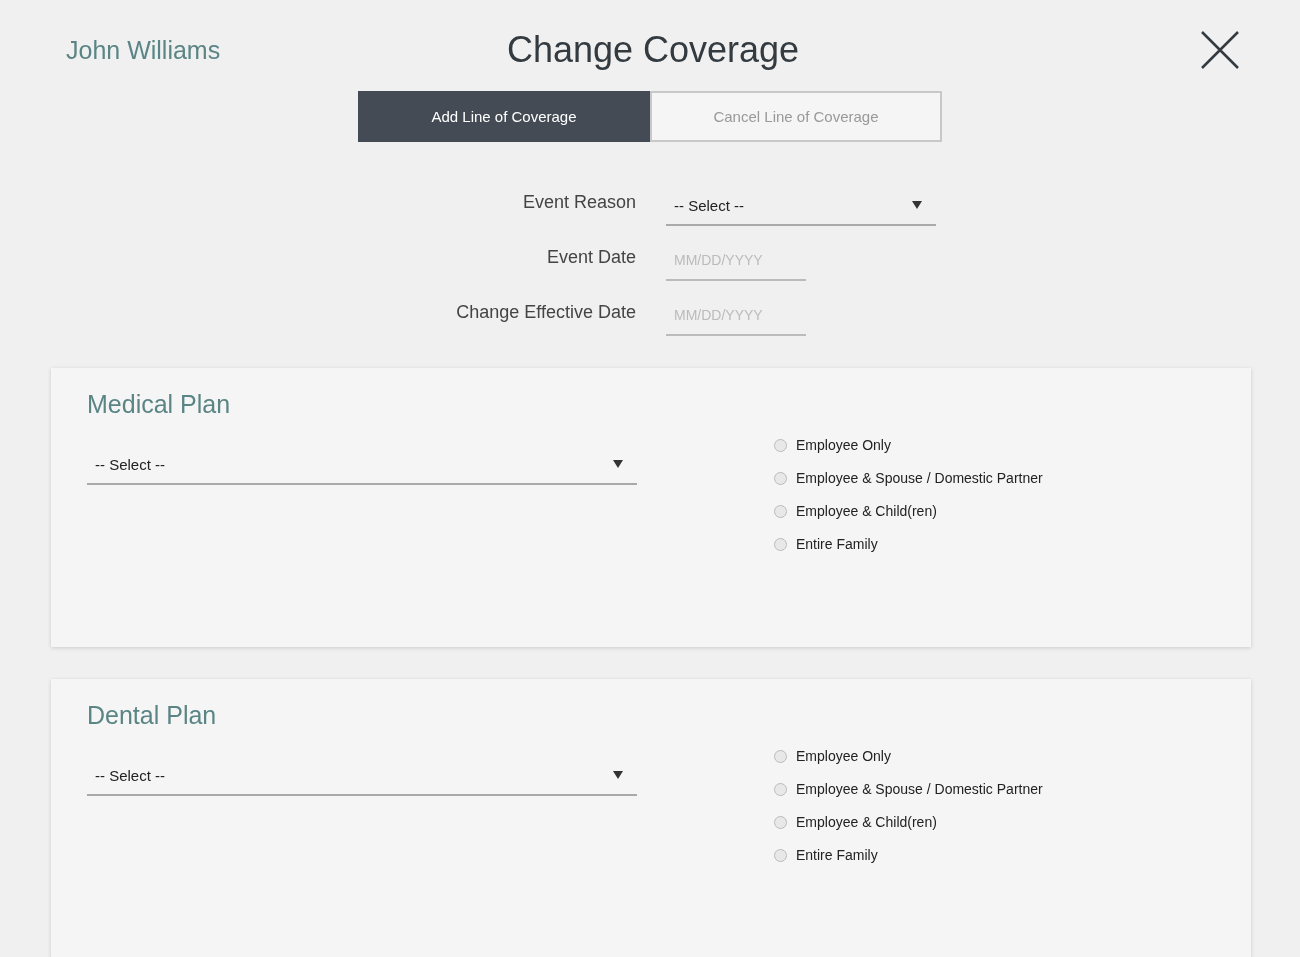 This screenshot has height=957, width=1300. What do you see at coordinates (144, 50) in the screenshot?
I see `user-name: John Williams` at bounding box center [144, 50].